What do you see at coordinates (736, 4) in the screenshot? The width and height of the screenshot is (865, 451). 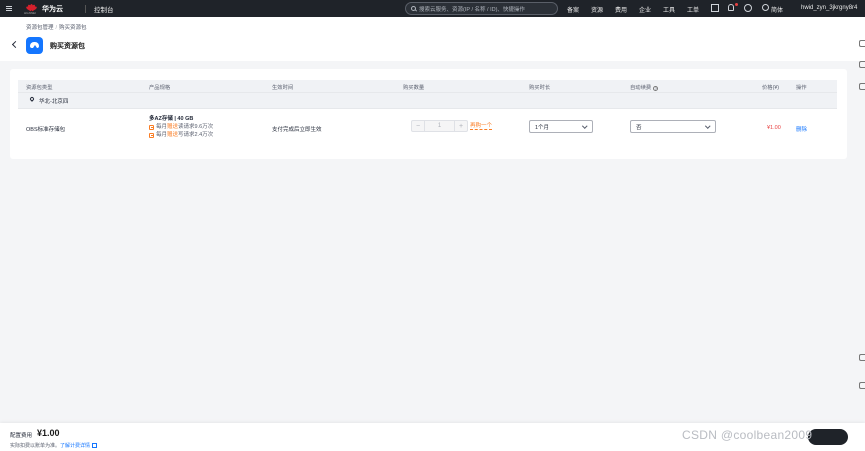 I see `notification-dot` at bounding box center [736, 4].